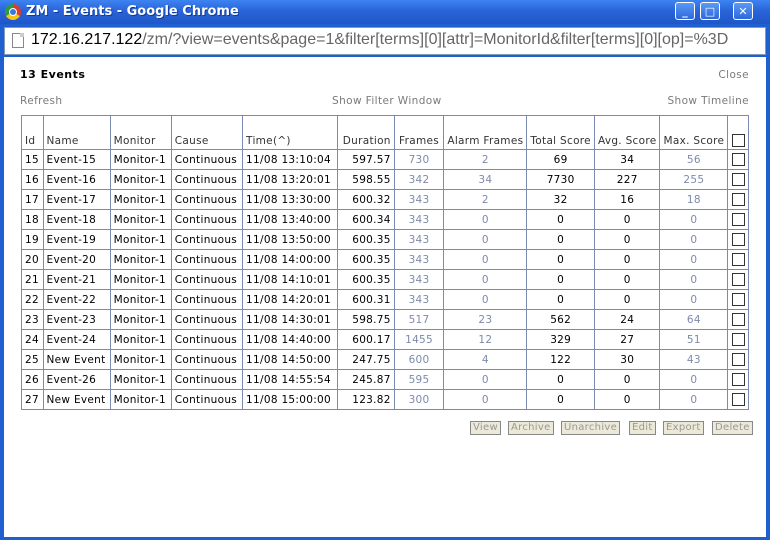 This screenshot has width=770, height=540. Describe the element at coordinates (76, 159) in the screenshot. I see `event-name: Event-15` at that location.